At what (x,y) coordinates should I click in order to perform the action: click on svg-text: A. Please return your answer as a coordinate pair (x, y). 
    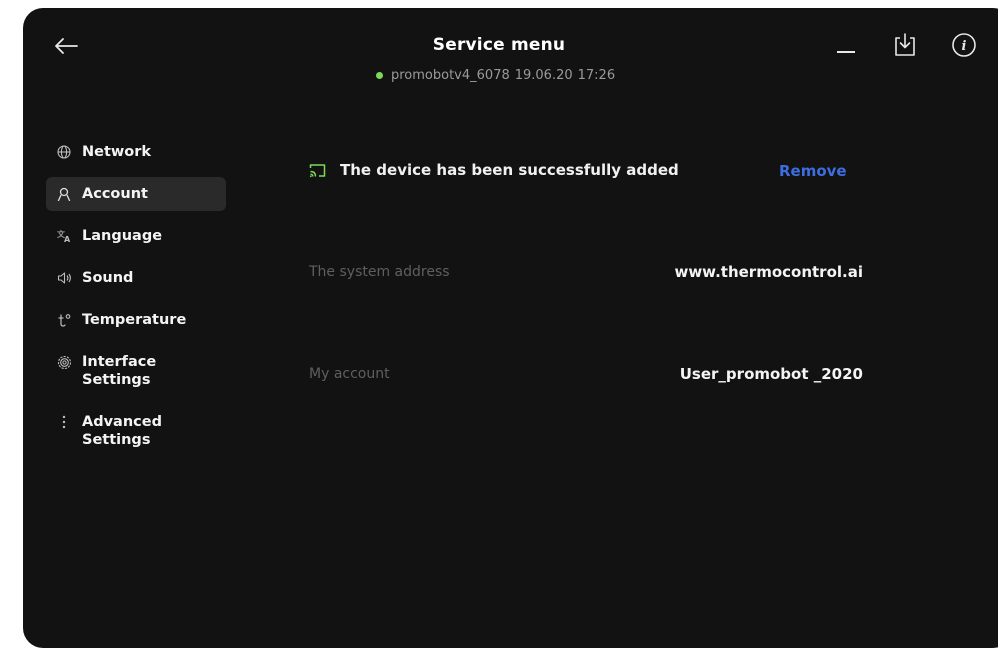
    Looking at the image, I should click on (67, 239).